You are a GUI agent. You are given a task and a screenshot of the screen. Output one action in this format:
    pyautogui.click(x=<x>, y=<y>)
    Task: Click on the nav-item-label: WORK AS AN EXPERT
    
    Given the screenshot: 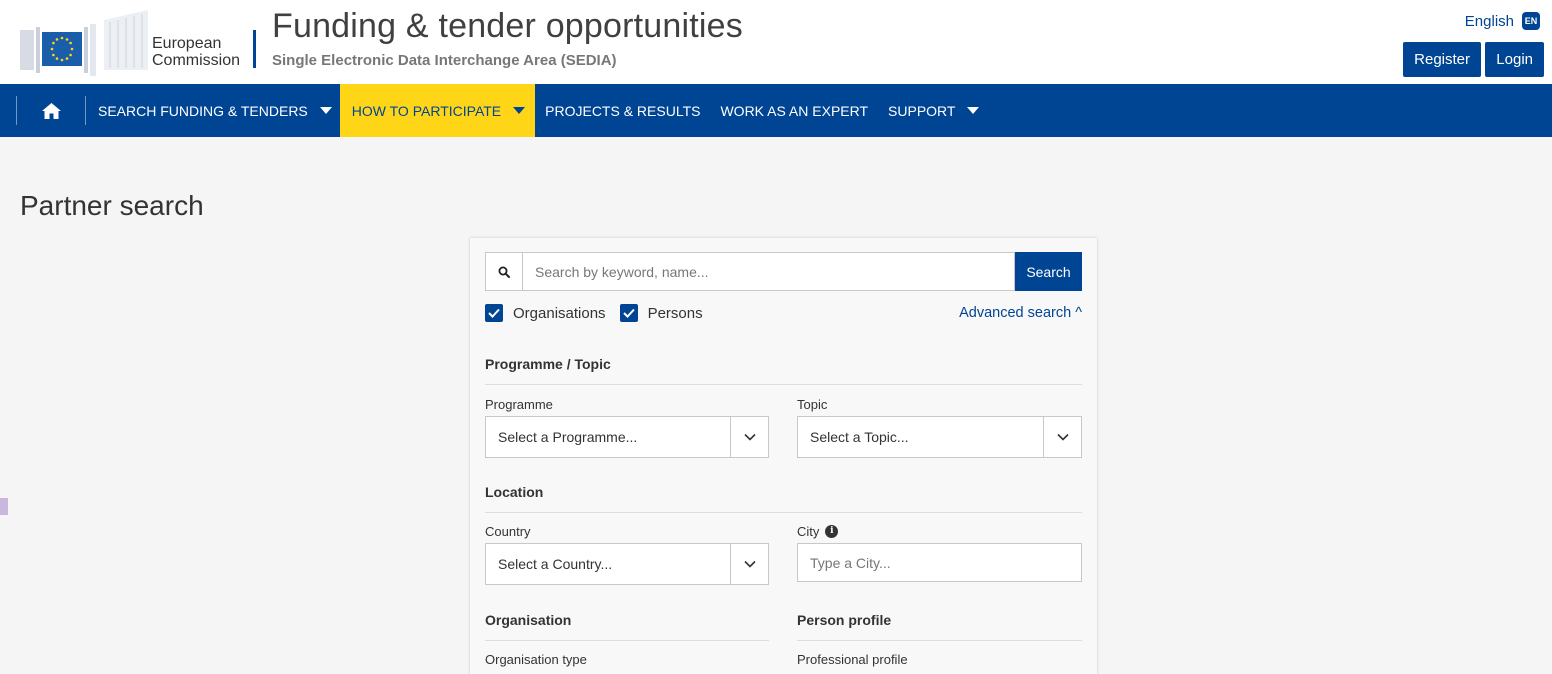 What is the action you would take?
    pyautogui.click(x=794, y=110)
    